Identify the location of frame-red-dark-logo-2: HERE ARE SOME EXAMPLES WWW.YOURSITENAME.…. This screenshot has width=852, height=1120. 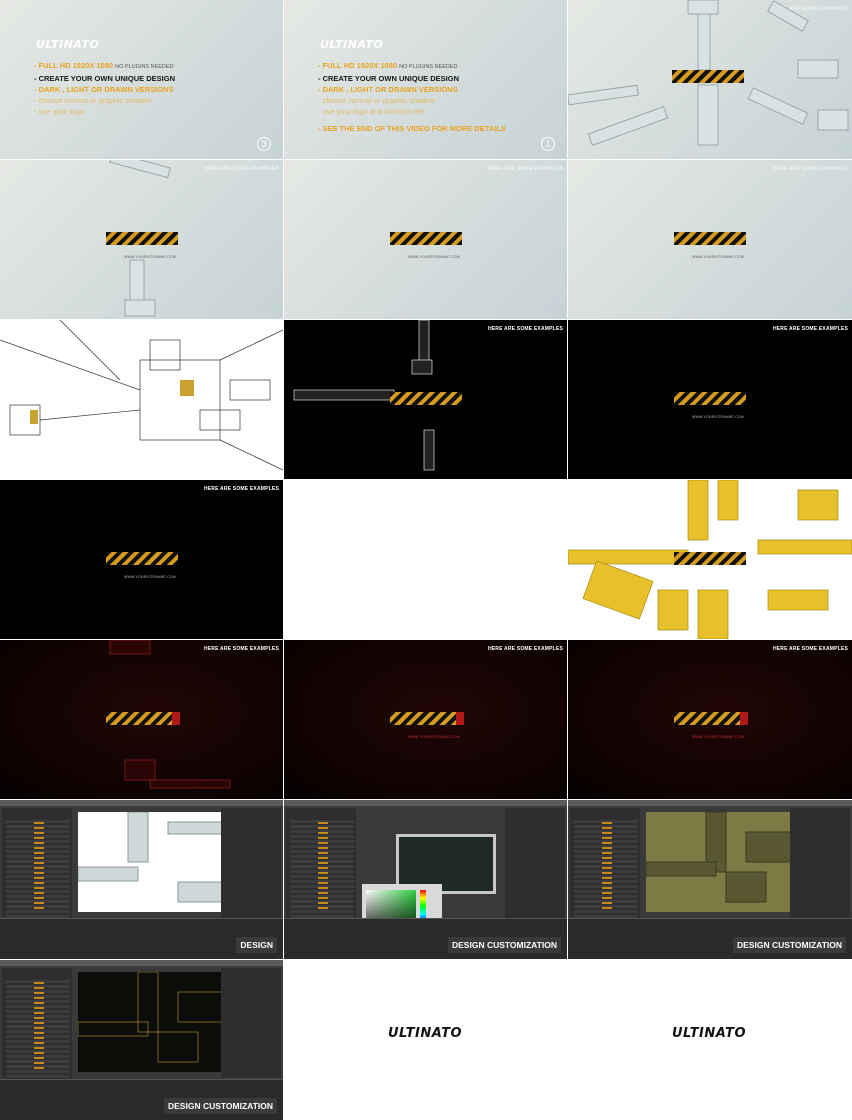
(710, 719).